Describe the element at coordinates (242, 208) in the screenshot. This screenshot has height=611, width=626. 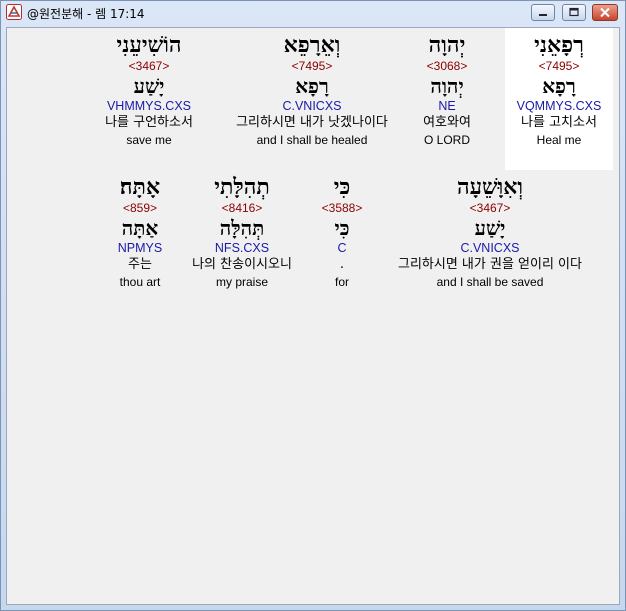
I see `strongs-number: <8416>` at that location.